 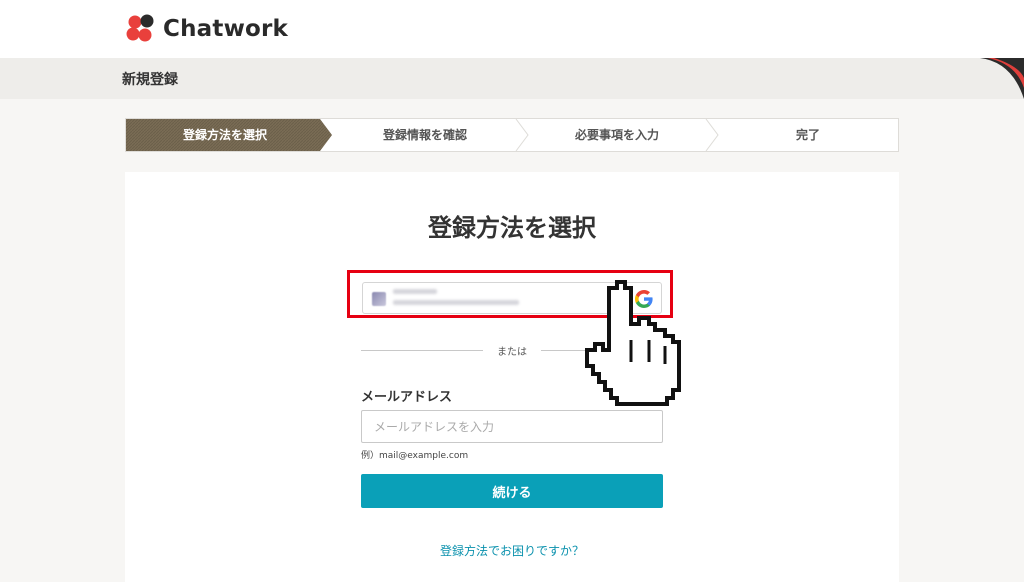 I want to click on step-select-method: 登録方法を選択, so click(x=224, y=135).